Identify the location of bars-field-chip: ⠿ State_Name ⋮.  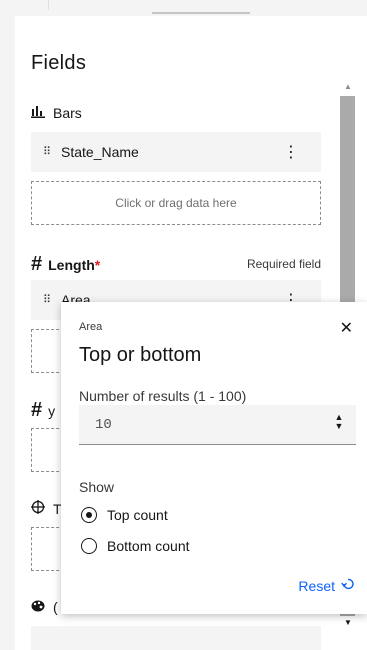
(176, 152).